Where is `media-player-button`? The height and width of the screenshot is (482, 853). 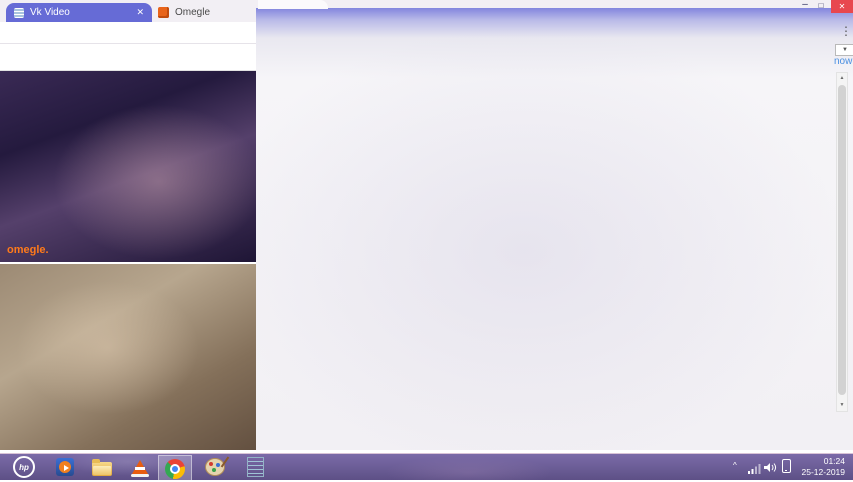 media-player-button is located at coordinates (65, 467).